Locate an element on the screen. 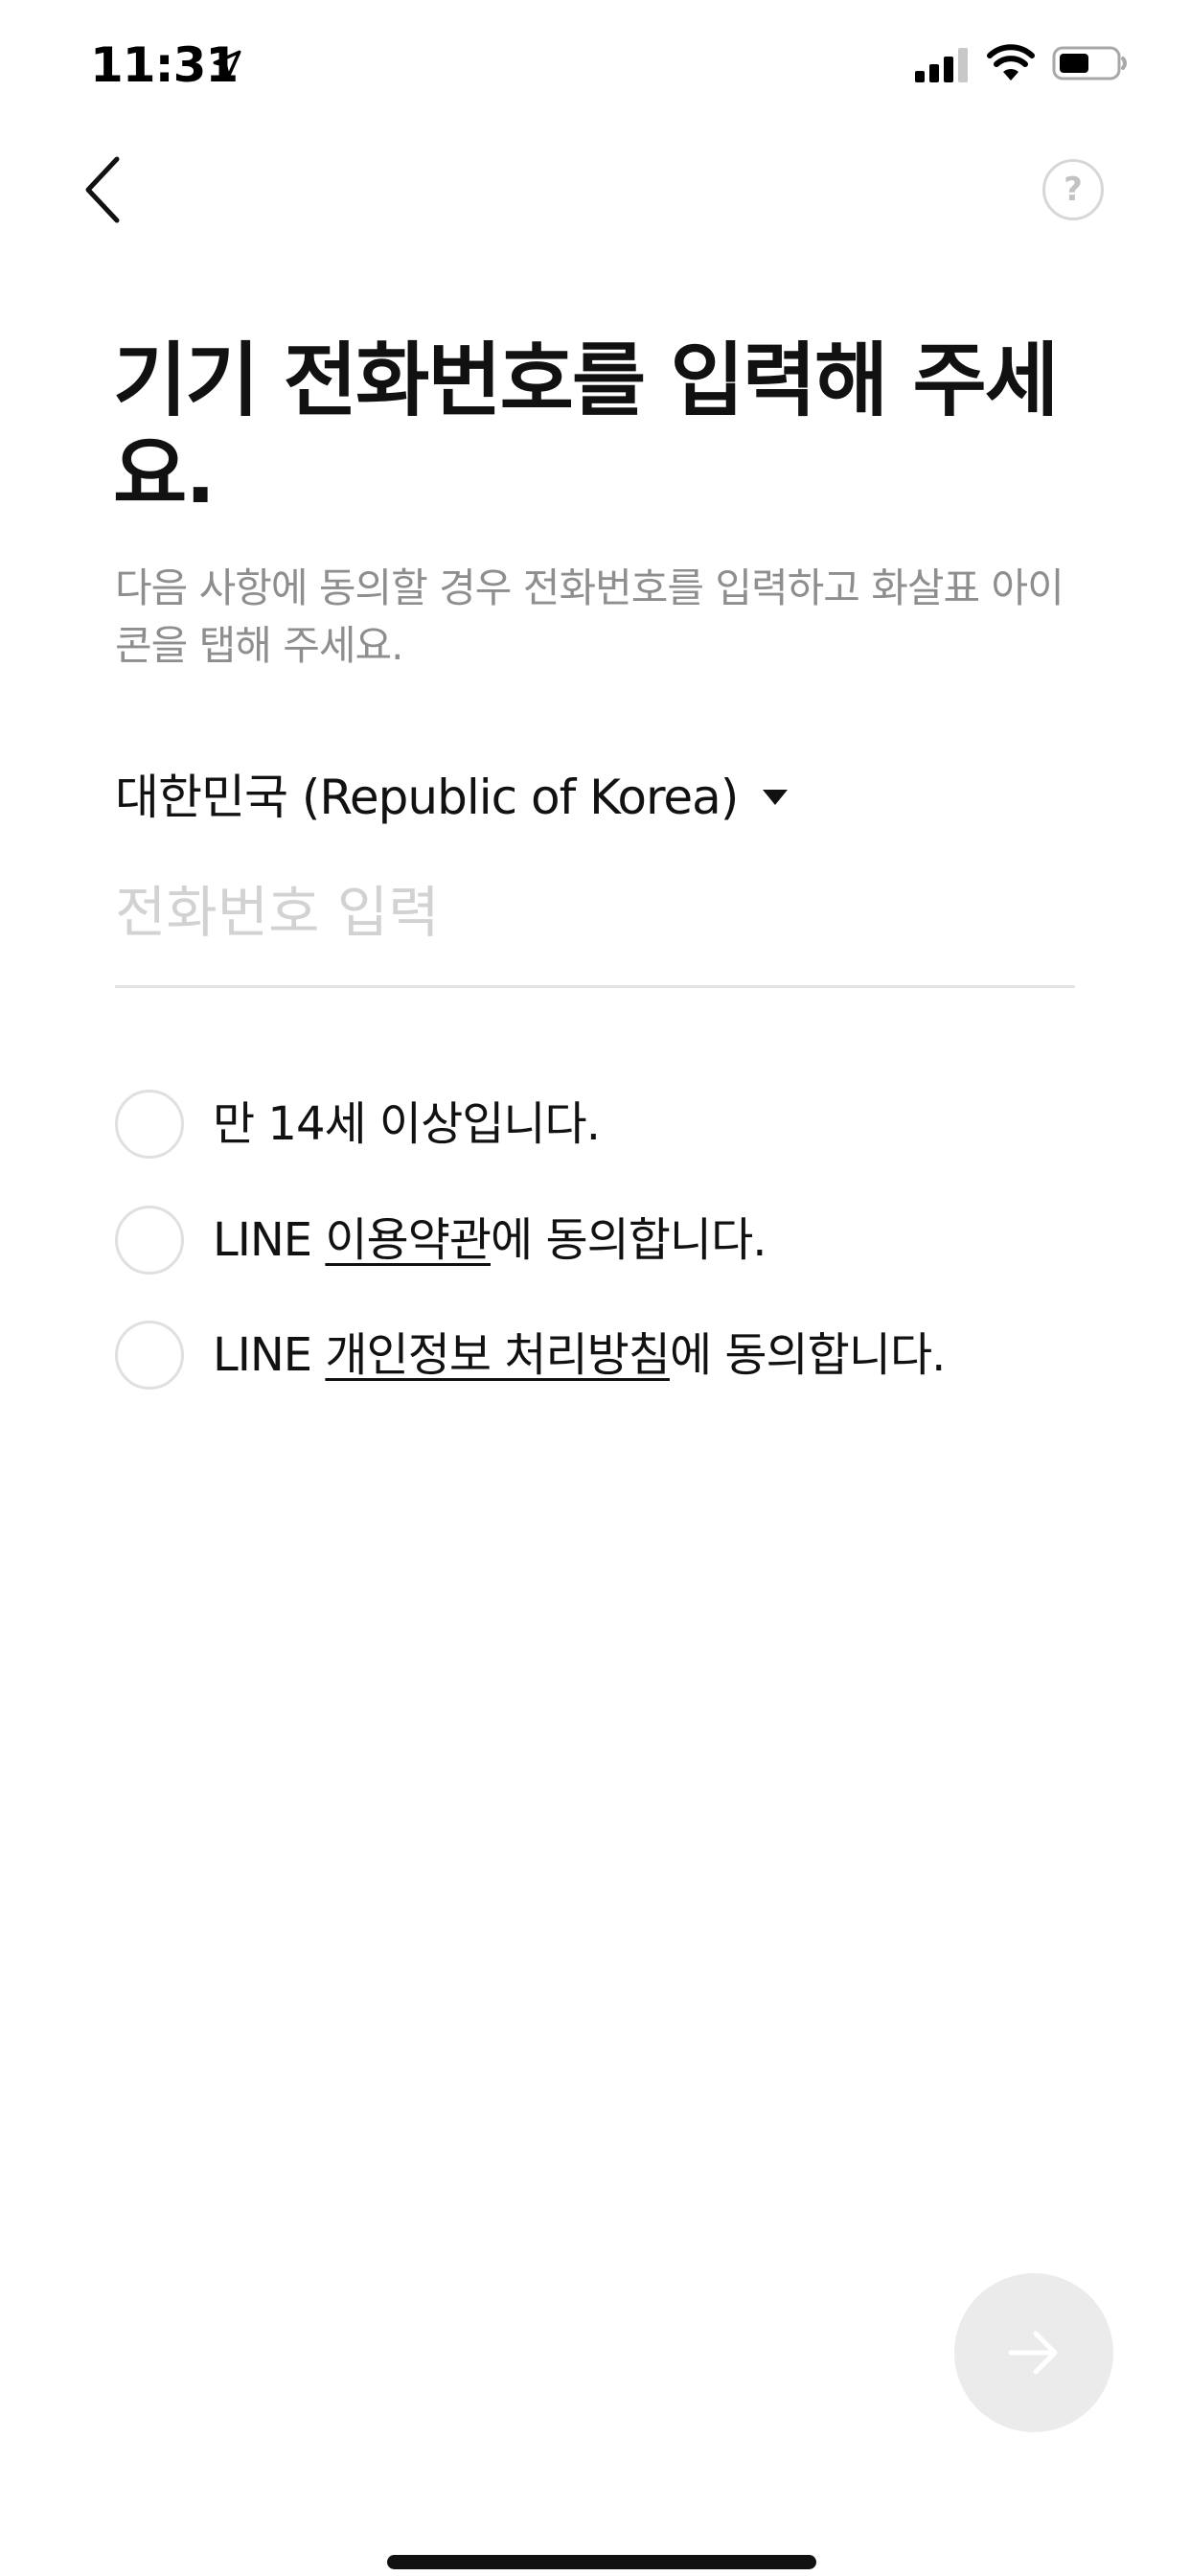 Image resolution: width=1190 pixels, height=2576 pixels. next-button is located at coordinates (1034, 2352).